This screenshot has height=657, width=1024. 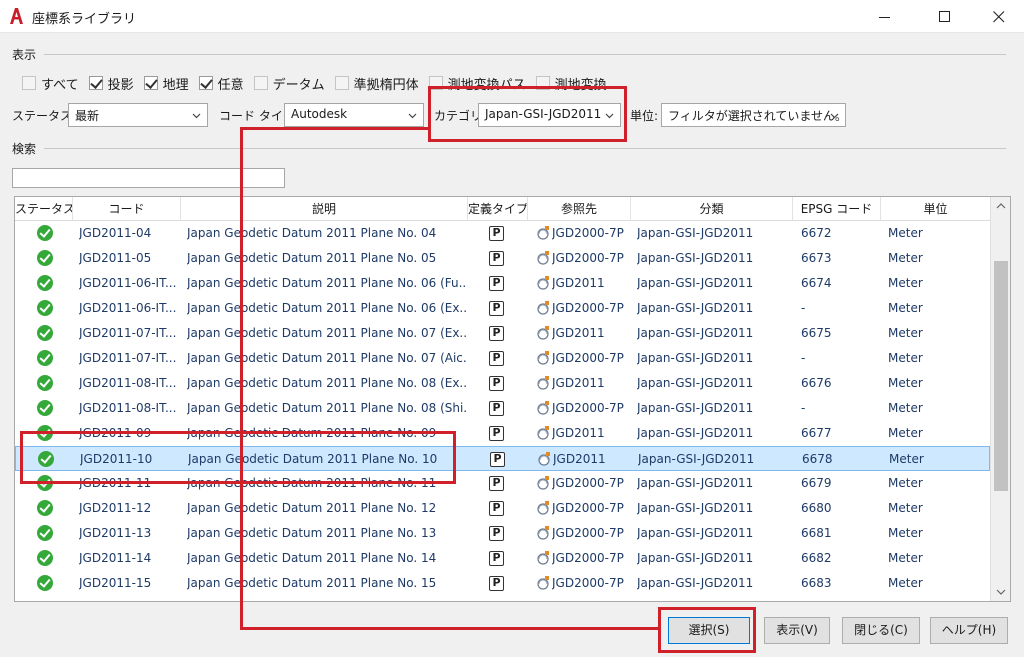 I want to click on unit-filter-dropdown: フィルタが選択されていません。, so click(x=753, y=115).